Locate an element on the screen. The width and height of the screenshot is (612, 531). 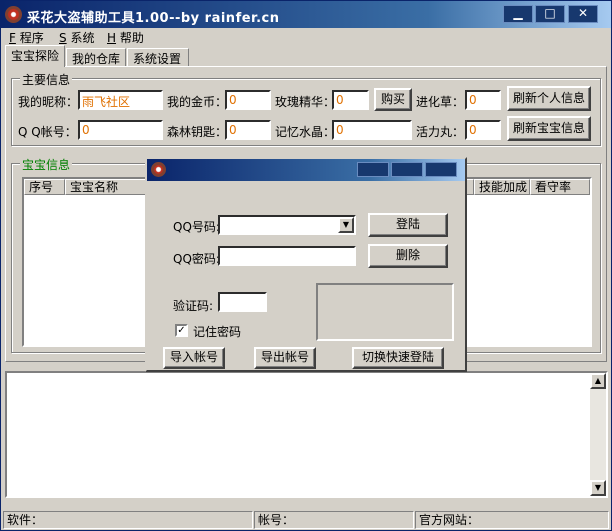
qq-account-label: Q Q帐号： is located at coordinates (47, 132).